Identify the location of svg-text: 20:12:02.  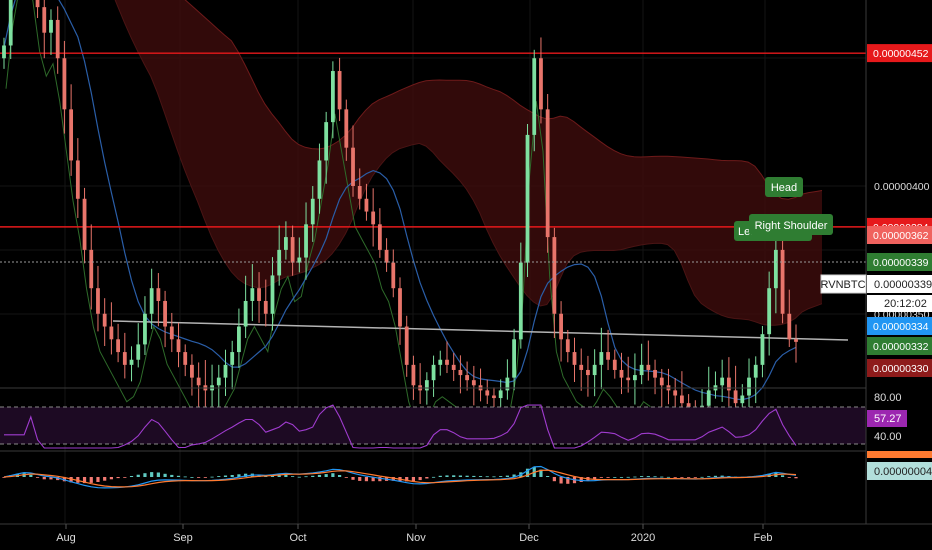
(905, 304).